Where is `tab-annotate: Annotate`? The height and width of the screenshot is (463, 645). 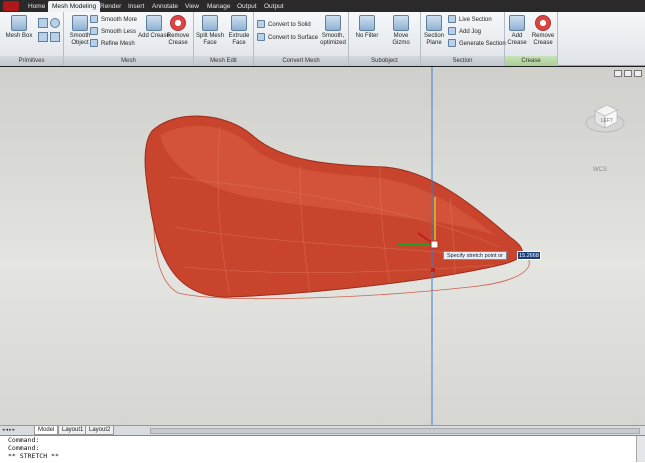
tab-annotate: Annotate is located at coordinates (165, 6).